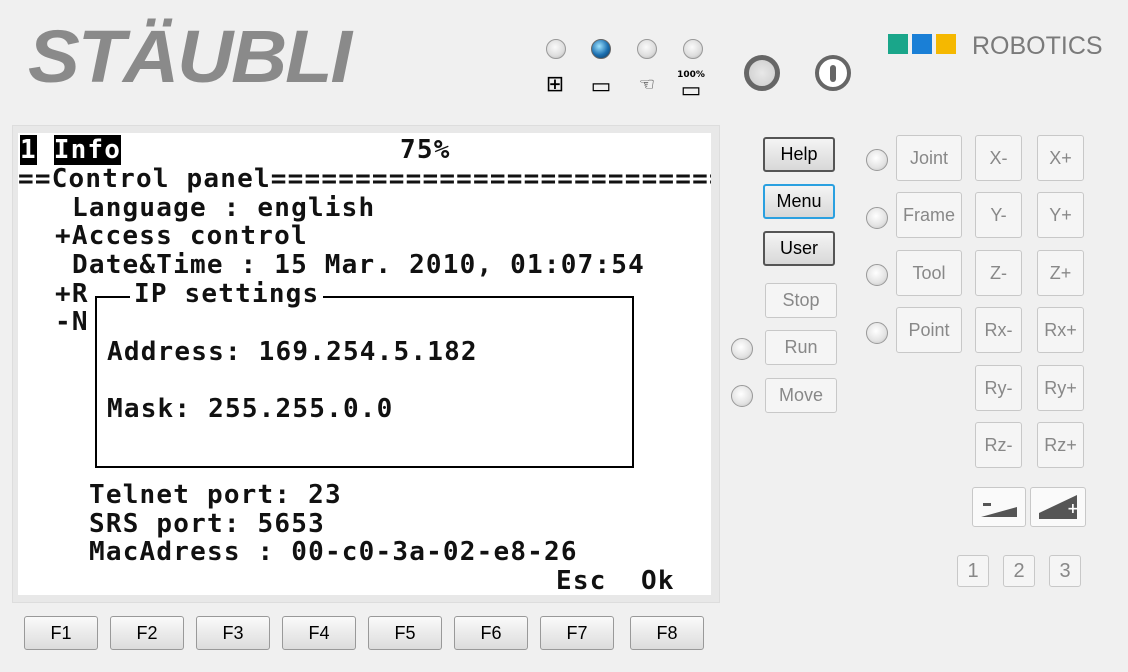  Describe the element at coordinates (72, 294) in the screenshot. I see `r-item-prefix: +R` at that location.